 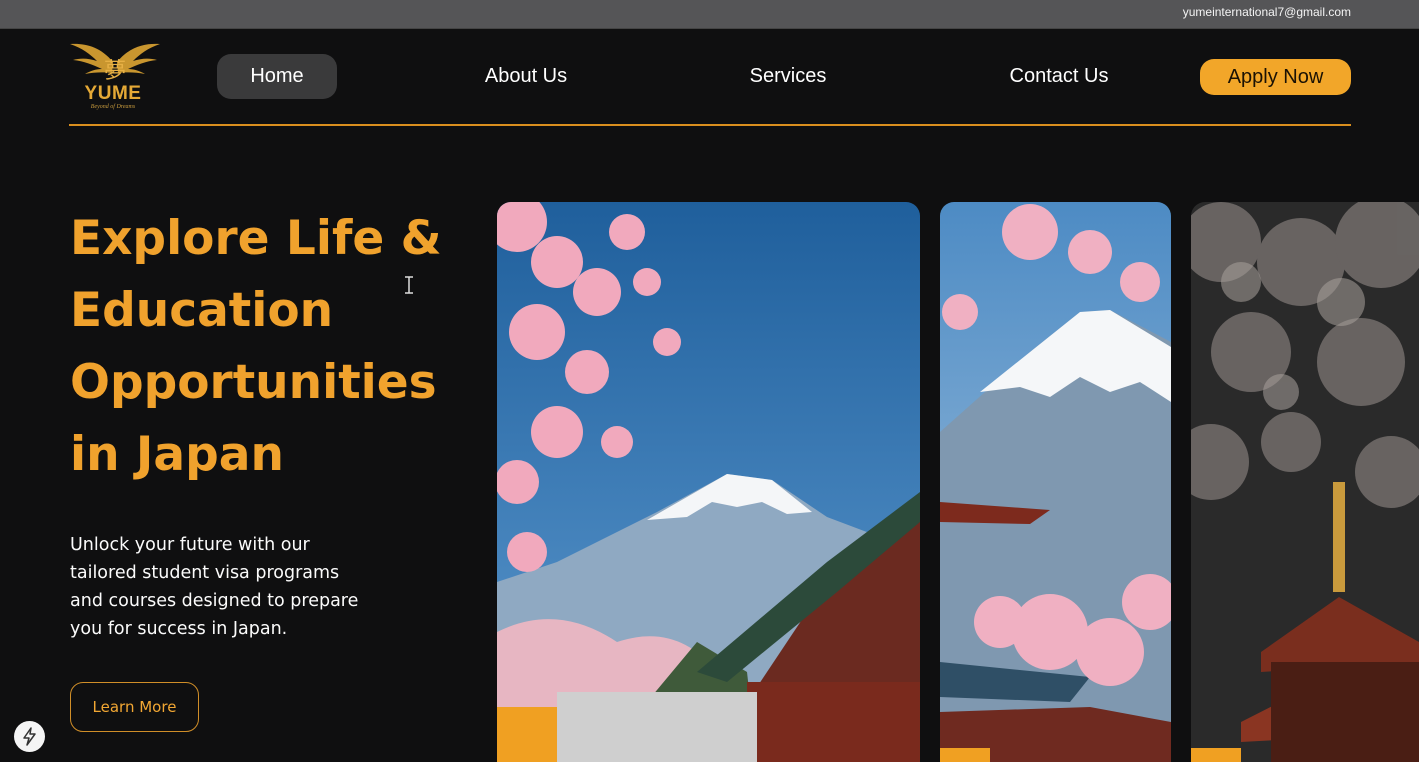 I want to click on contact-email: yumeinternational7@gmail.com, so click(x=1267, y=12).